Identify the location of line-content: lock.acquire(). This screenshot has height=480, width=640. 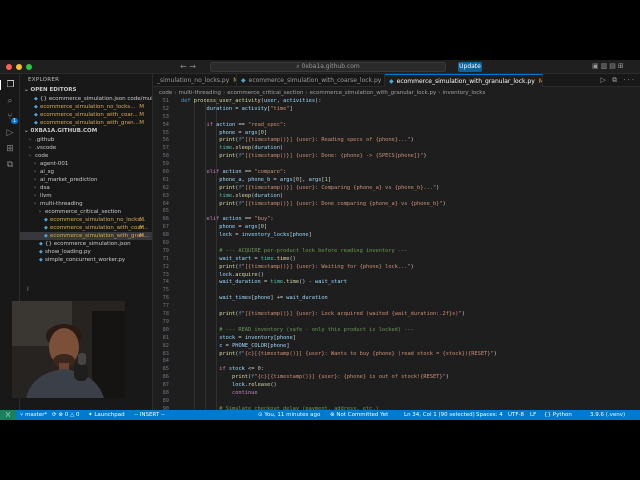
(241, 274).